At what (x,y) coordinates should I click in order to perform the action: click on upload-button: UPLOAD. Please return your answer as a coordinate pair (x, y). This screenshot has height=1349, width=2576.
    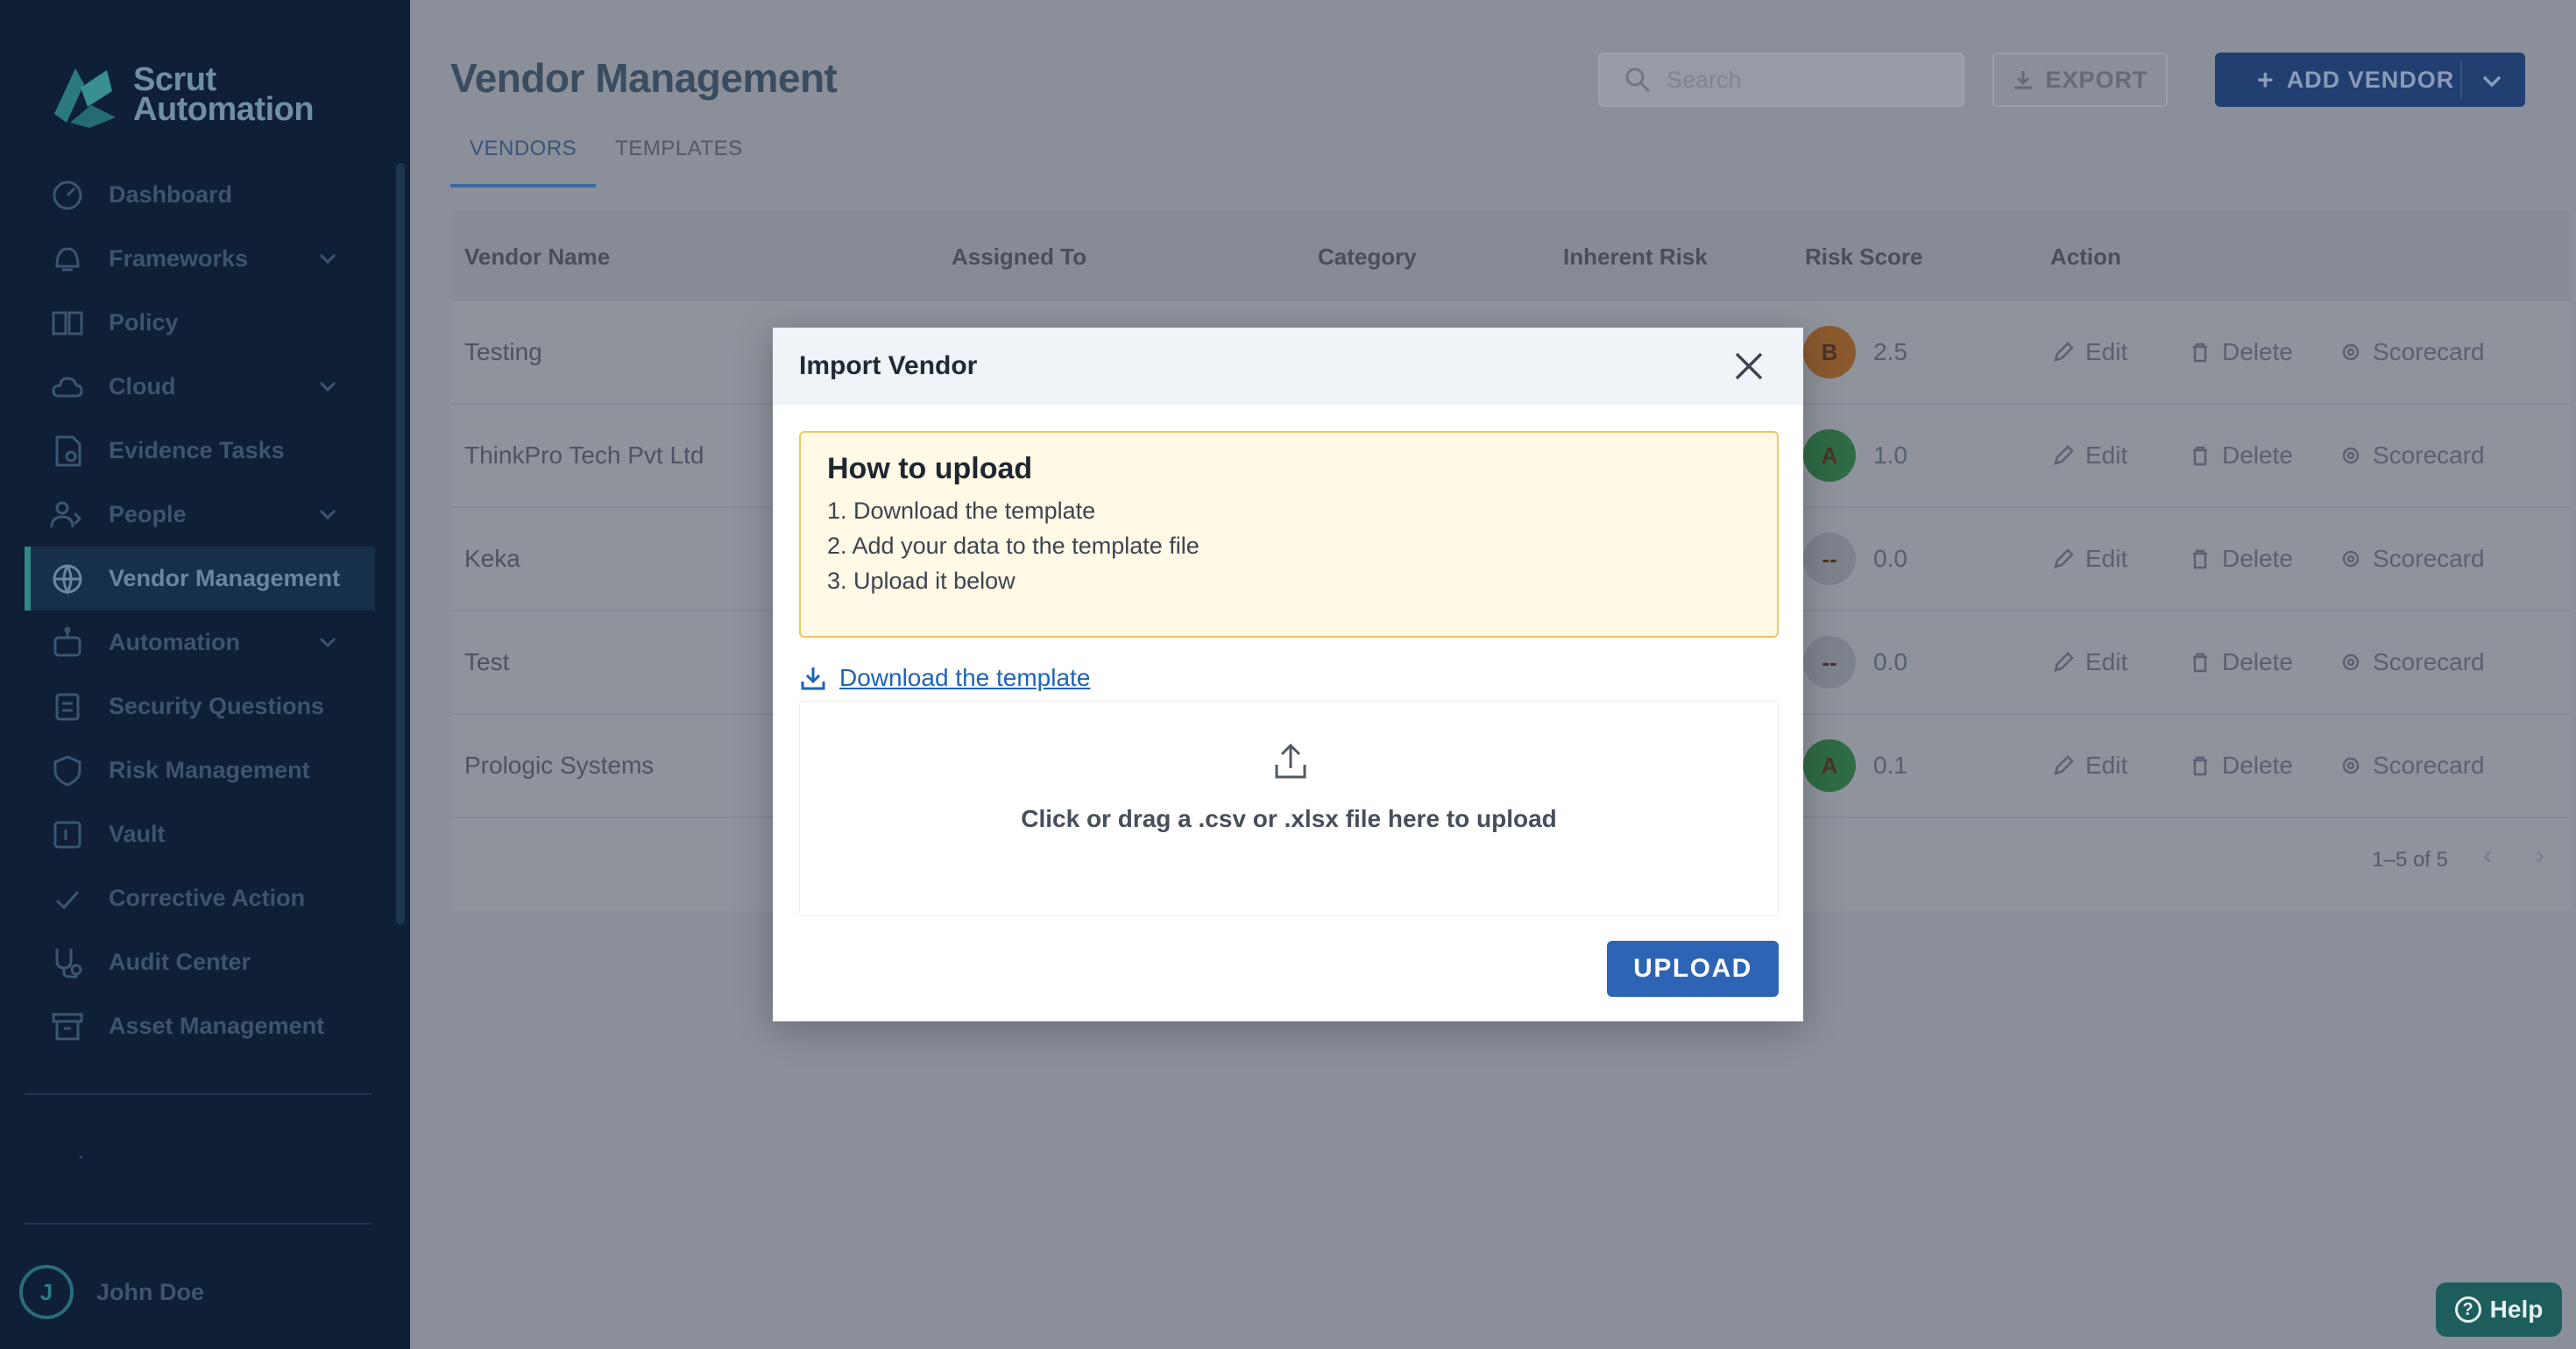
    Looking at the image, I should click on (1693, 969).